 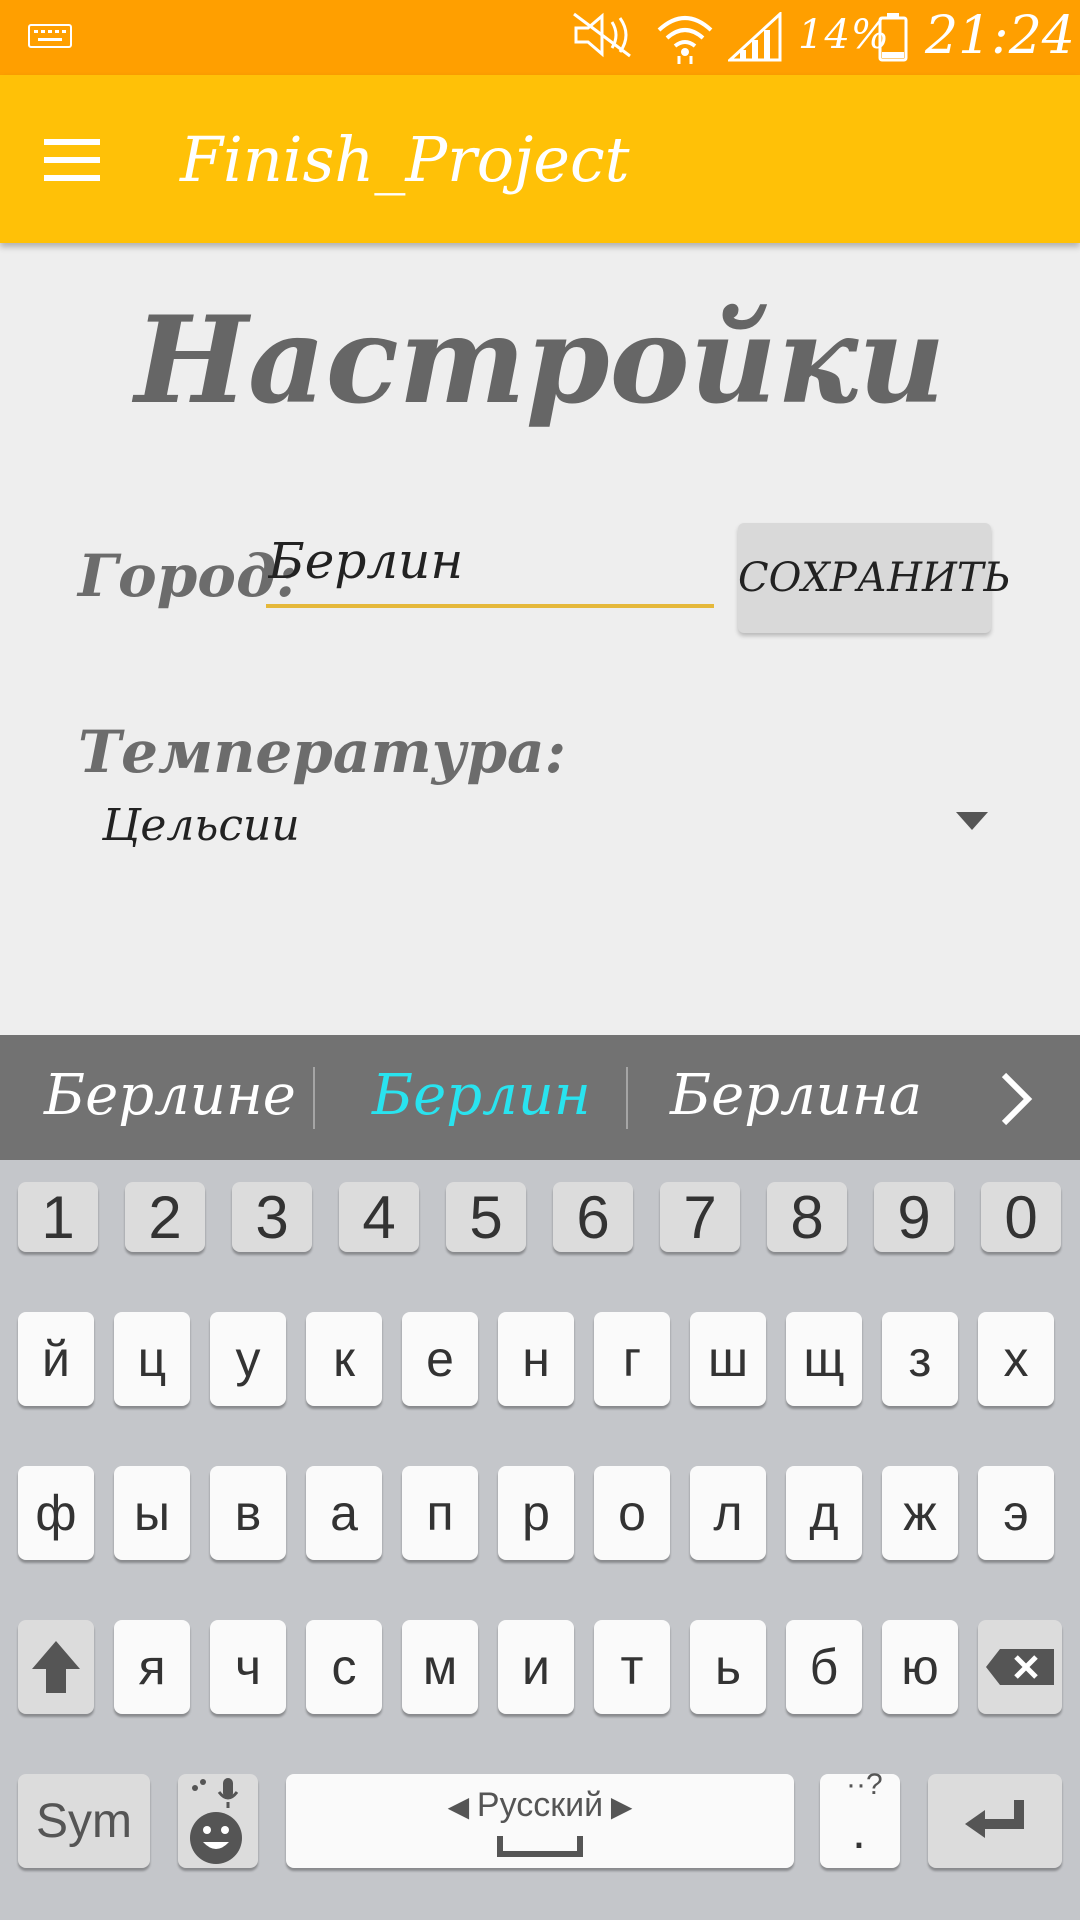 I want to click on key-letter: ш, so click(x=728, y=1359).